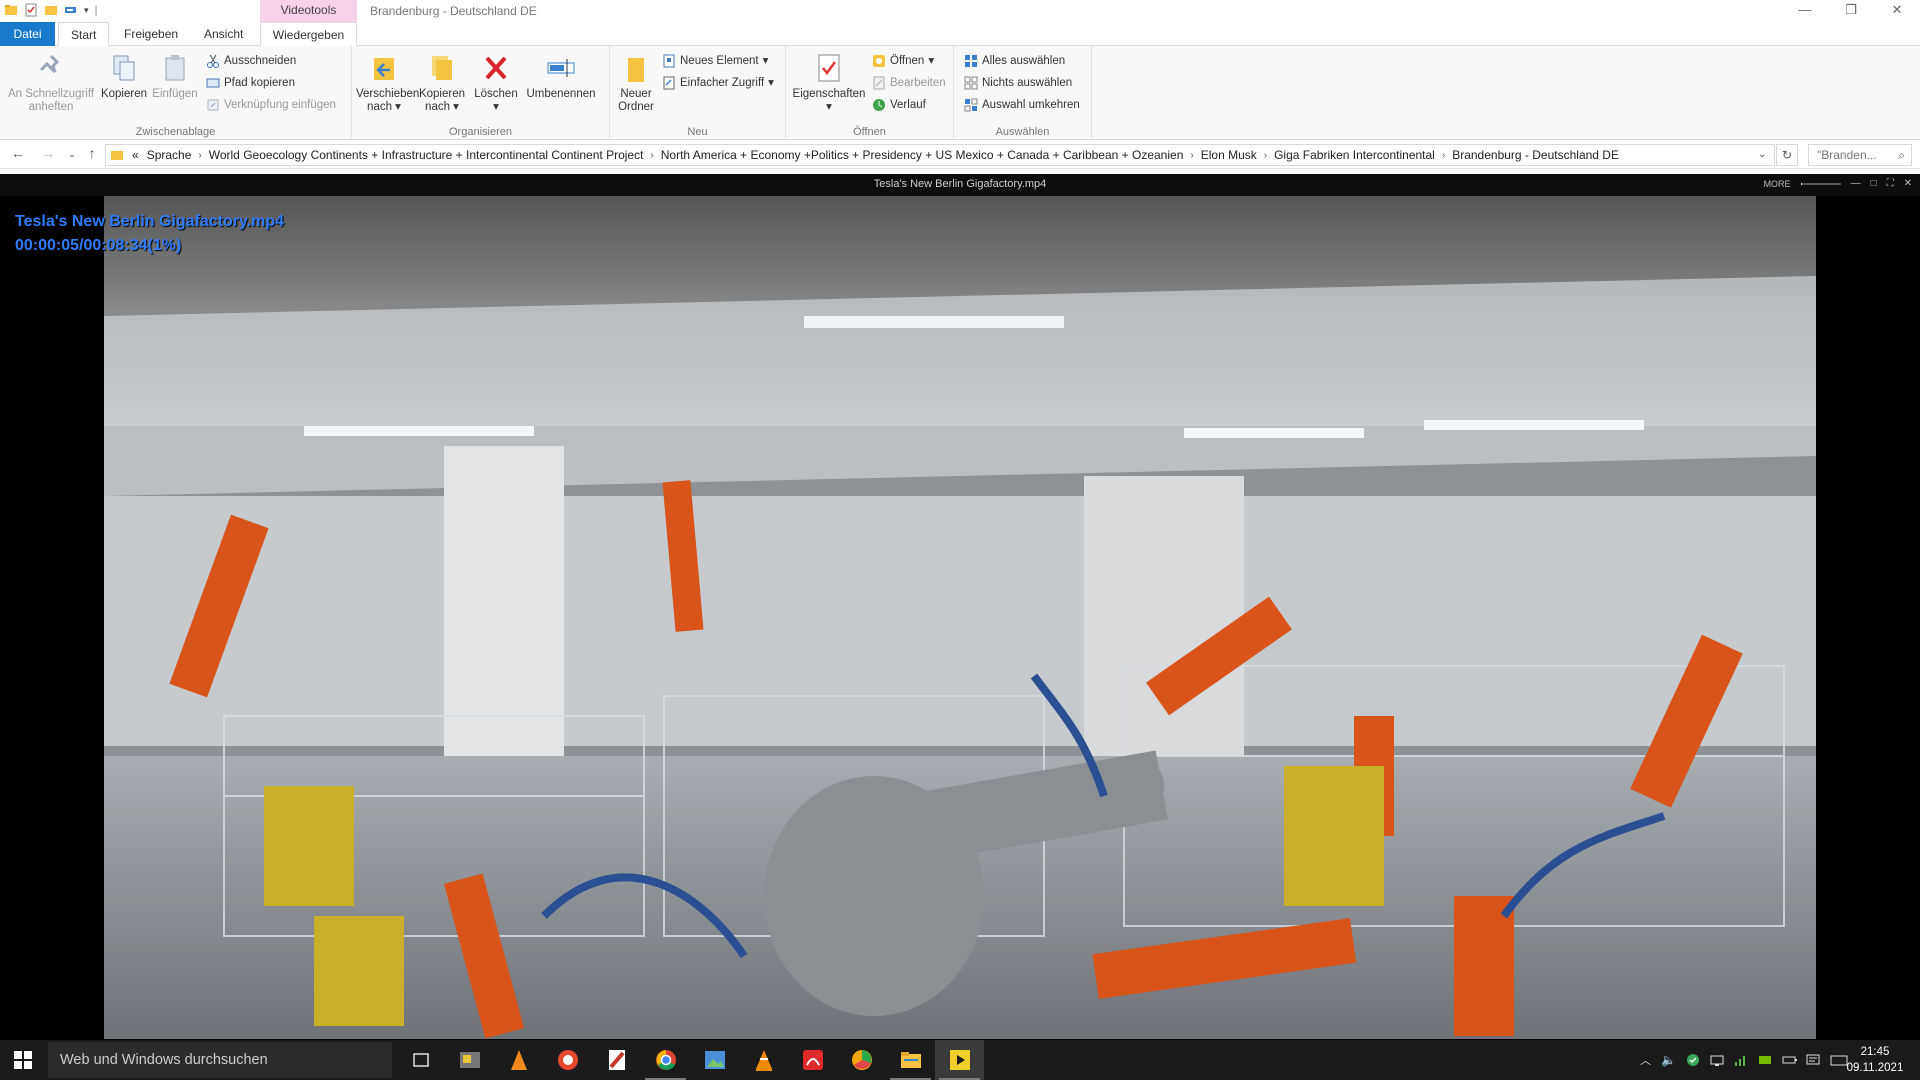 The image size is (1920, 1080). What do you see at coordinates (223, 34) in the screenshot?
I see `tab-view: Ansicht` at bounding box center [223, 34].